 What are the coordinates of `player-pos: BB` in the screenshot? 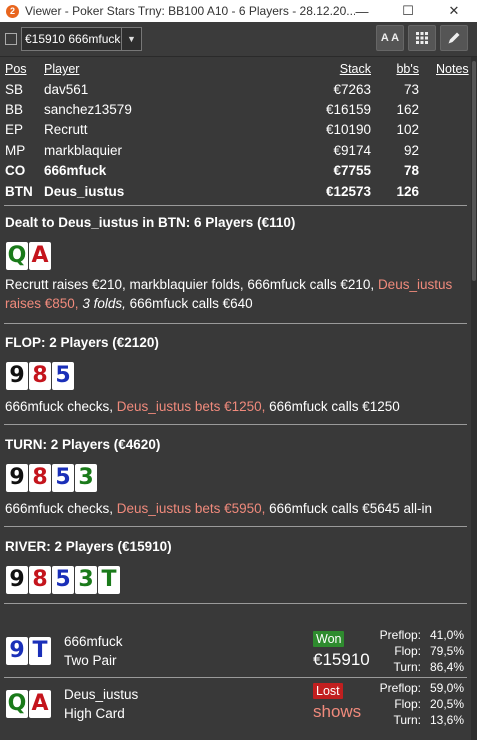 It's located at (14, 109).